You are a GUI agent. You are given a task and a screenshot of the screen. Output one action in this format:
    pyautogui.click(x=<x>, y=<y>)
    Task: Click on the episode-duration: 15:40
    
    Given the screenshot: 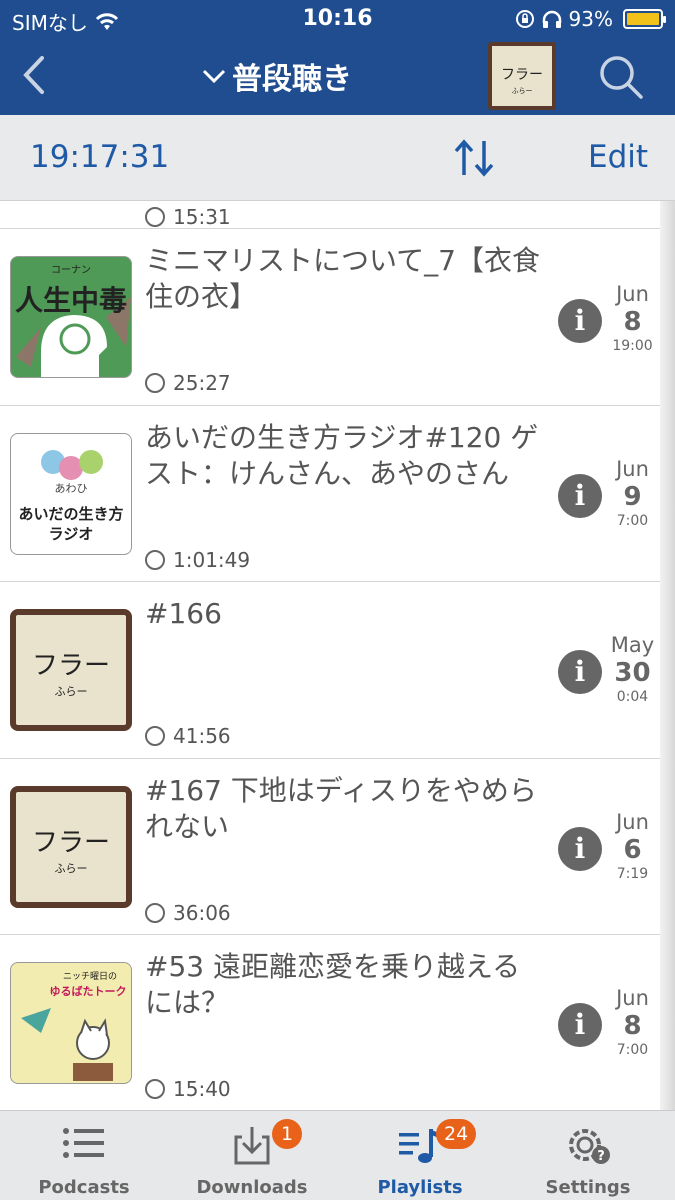 What is the action you would take?
    pyautogui.click(x=188, y=1089)
    